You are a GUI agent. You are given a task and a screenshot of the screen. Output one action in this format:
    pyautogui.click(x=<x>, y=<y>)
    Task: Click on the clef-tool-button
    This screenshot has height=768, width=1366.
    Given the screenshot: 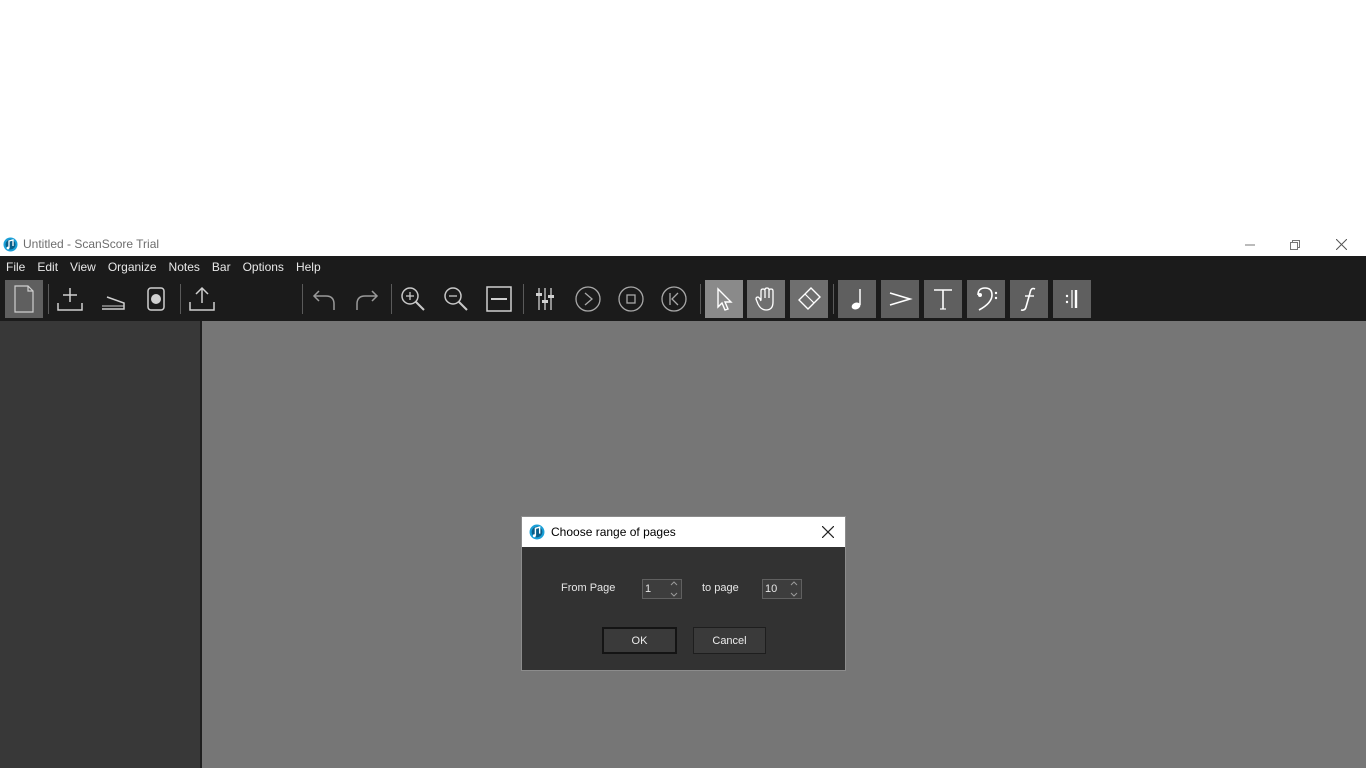 What is the action you would take?
    pyautogui.click(x=986, y=299)
    